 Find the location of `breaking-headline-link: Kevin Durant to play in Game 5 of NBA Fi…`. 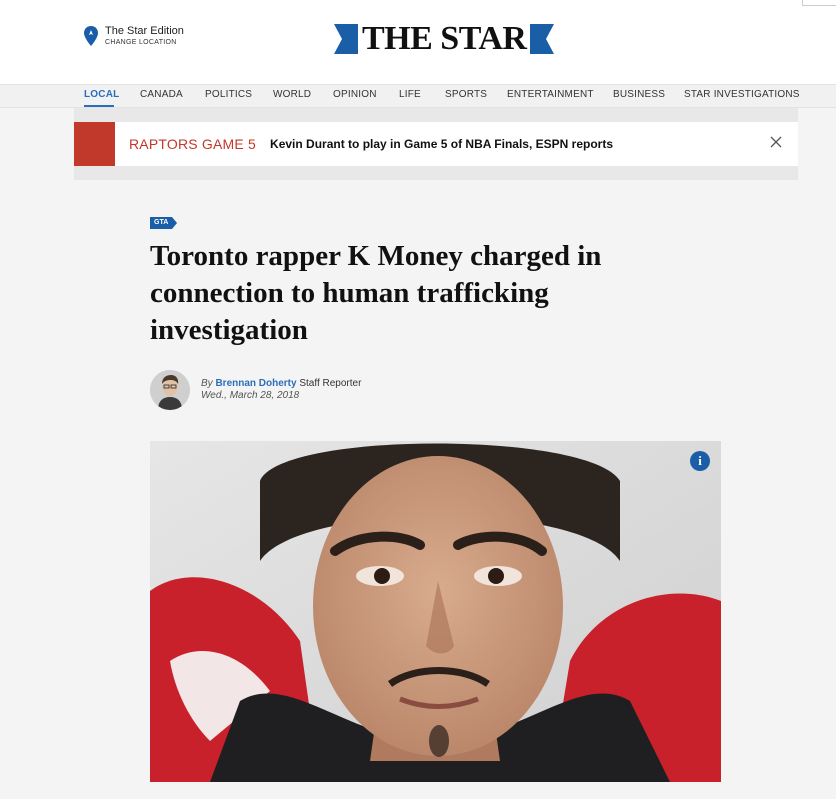

breaking-headline-link: Kevin Durant to play in Game 5 of NBA Fi… is located at coordinates (441, 144).